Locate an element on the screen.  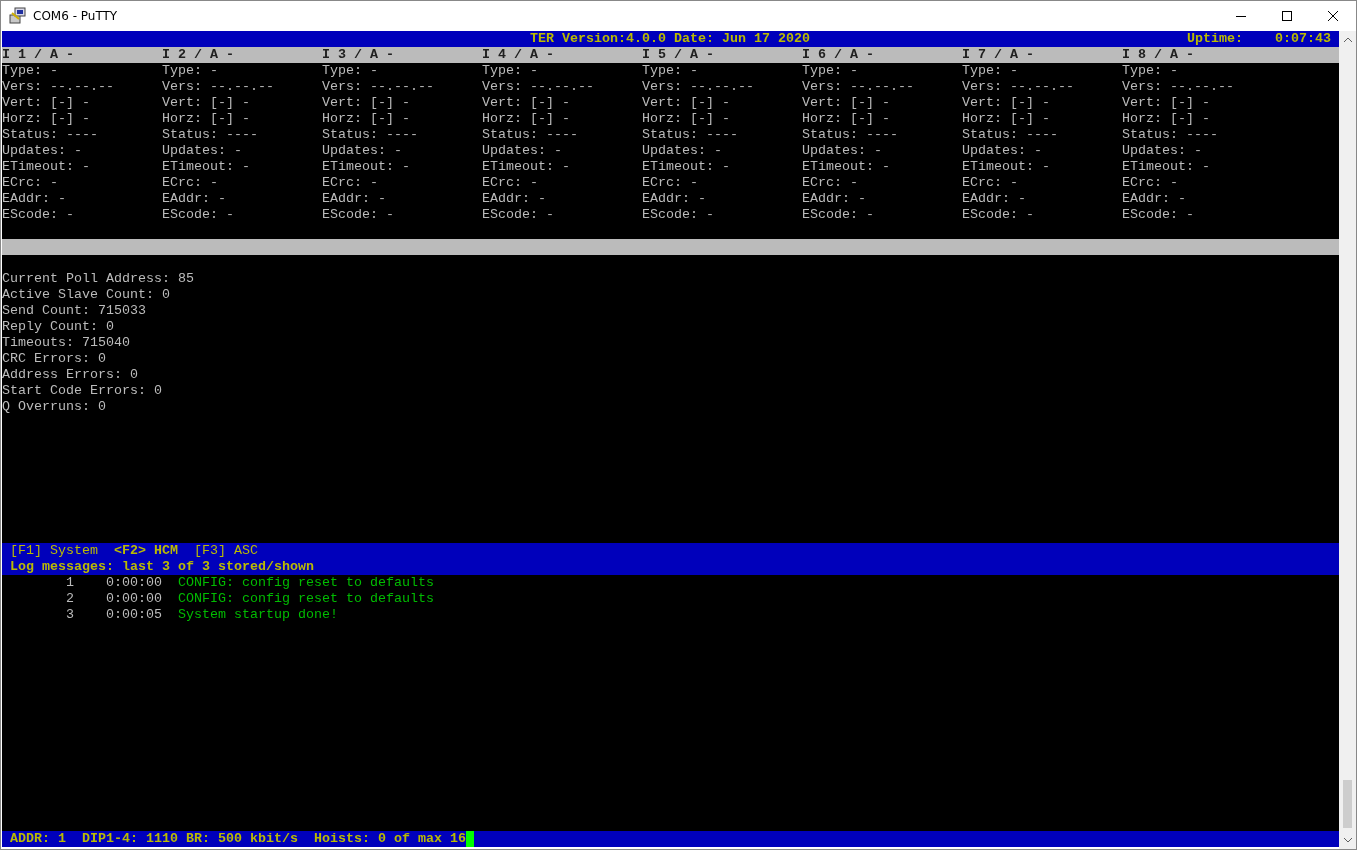
stat-line: Active Slave Count: 0 is located at coordinates (86, 295).